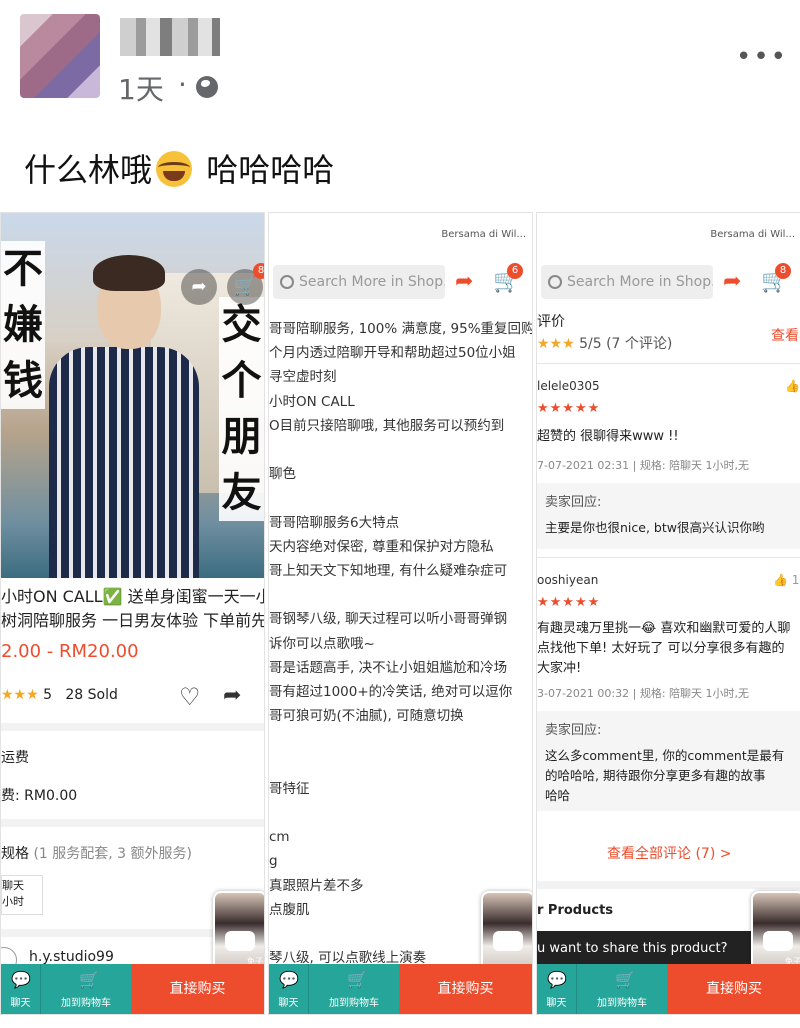  What do you see at coordinates (39, 796) in the screenshot?
I see `shipping-fee: 费: RM0.00` at bounding box center [39, 796].